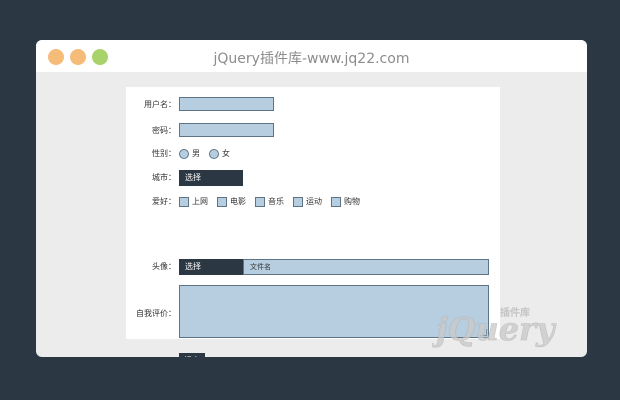 The height and width of the screenshot is (400, 620). What do you see at coordinates (214, 154) in the screenshot?
I see `gender-female-radio` at bounding box center [214, 154].